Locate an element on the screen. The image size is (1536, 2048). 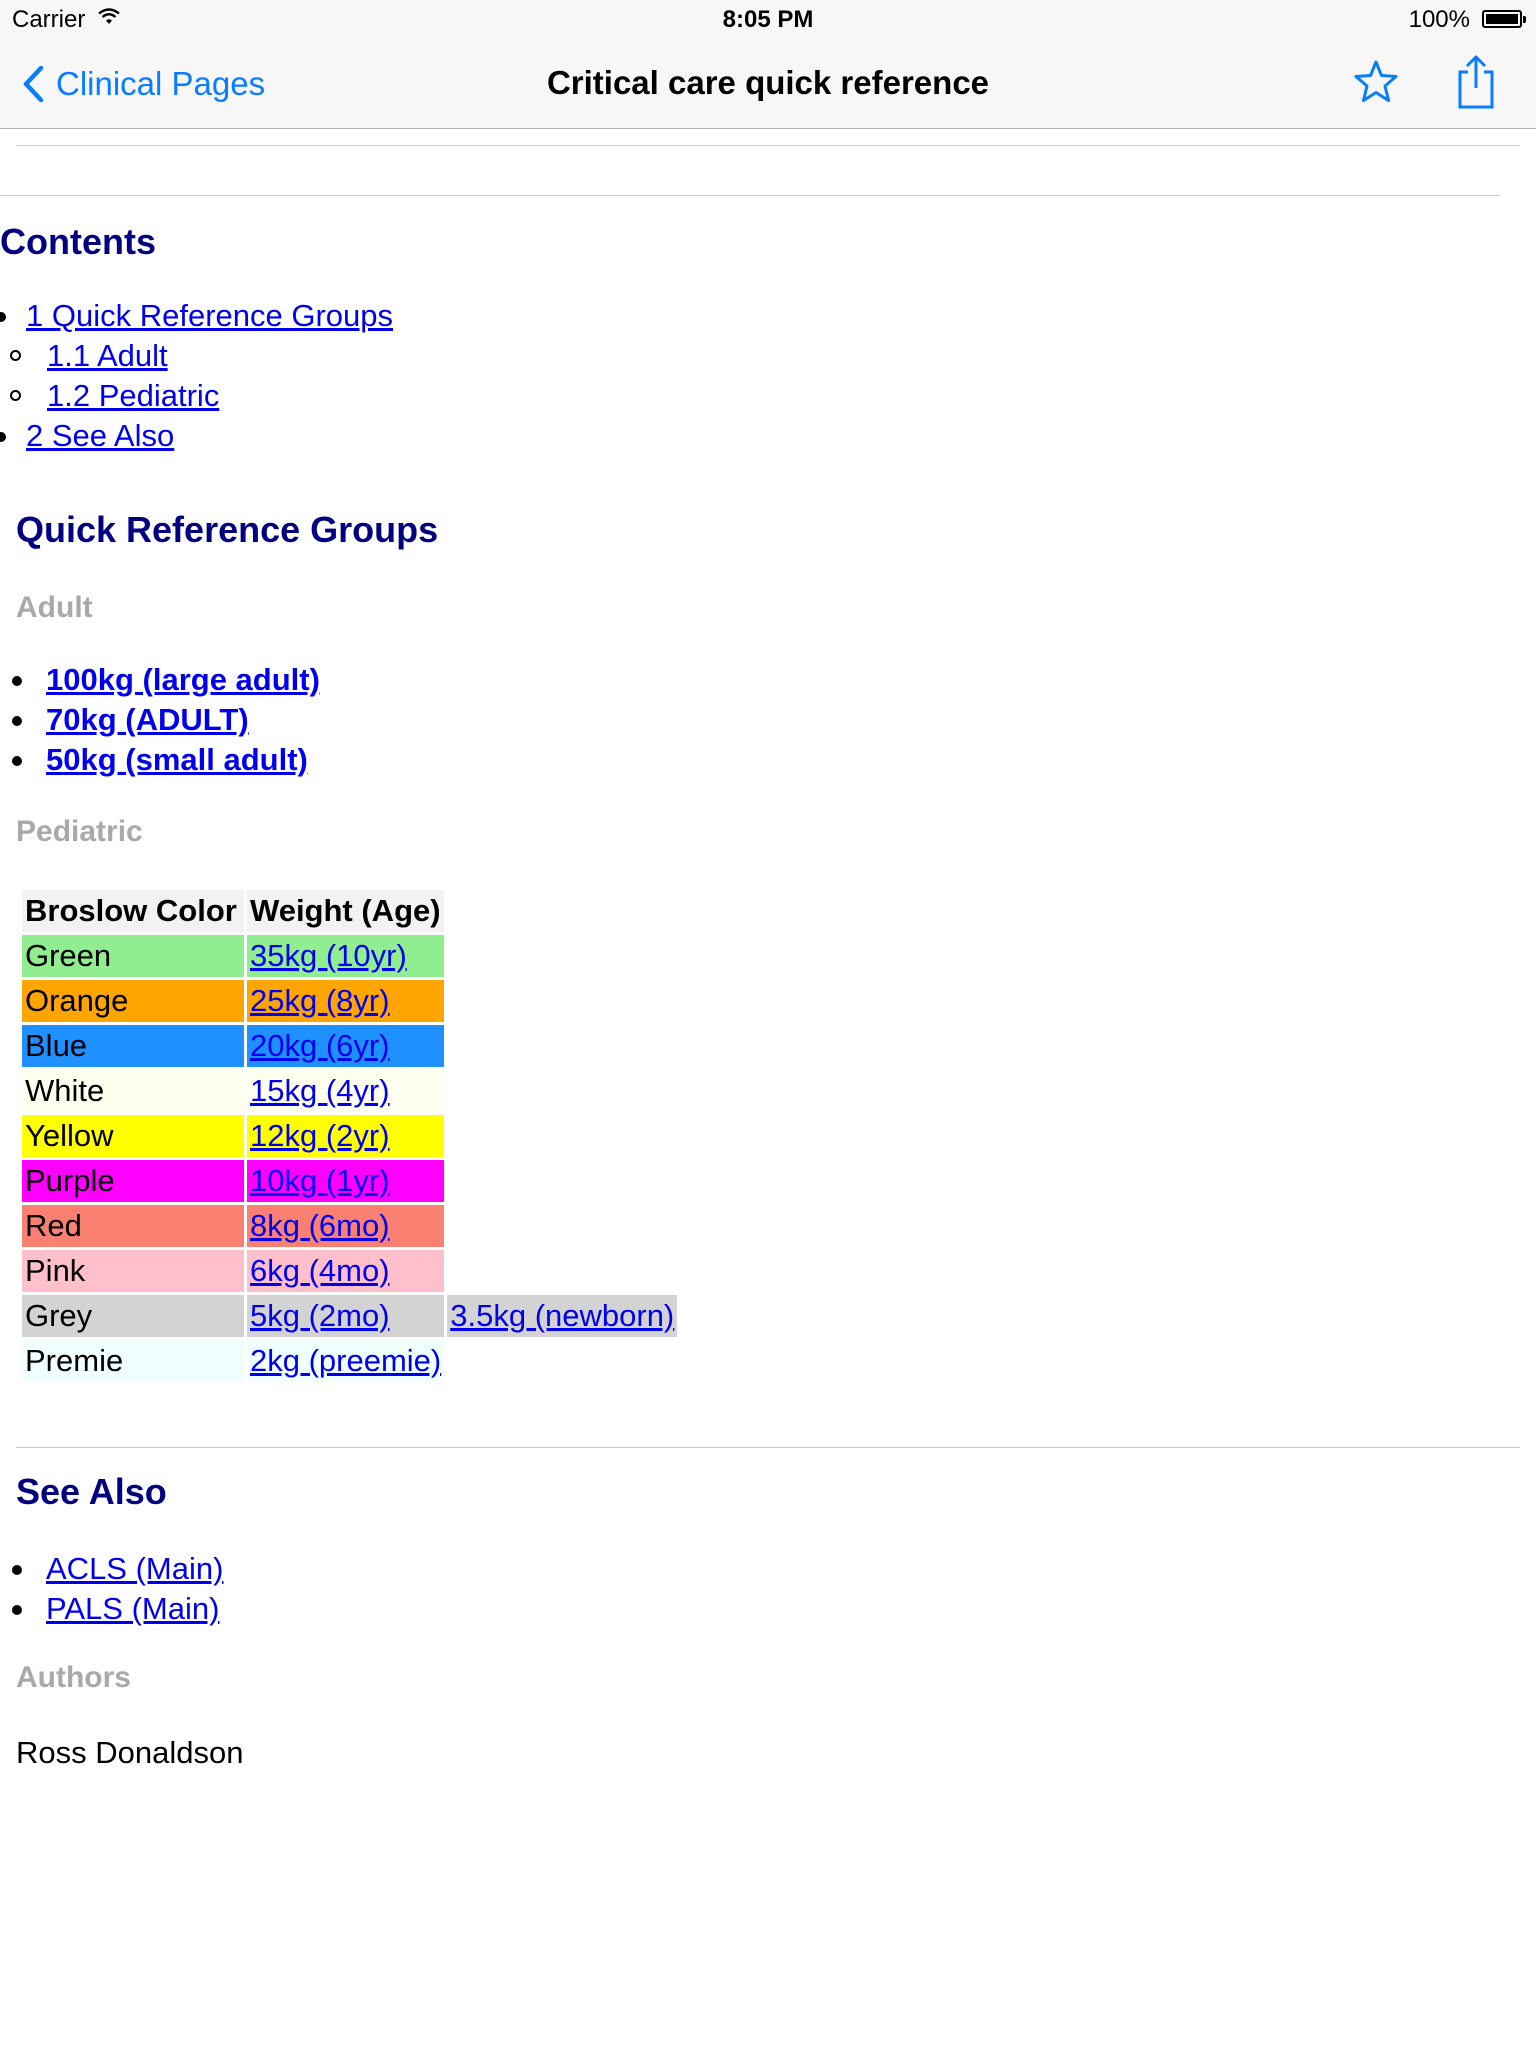
toc-link-adult: 1.1 Adult is located at coordinates (107, 356).